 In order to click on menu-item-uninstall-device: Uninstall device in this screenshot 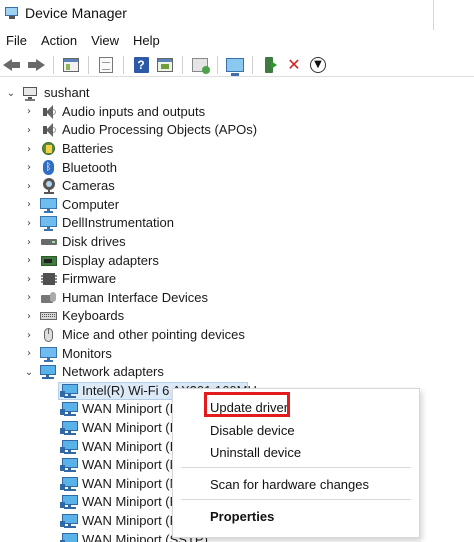, I will do `click(255, 452)`.